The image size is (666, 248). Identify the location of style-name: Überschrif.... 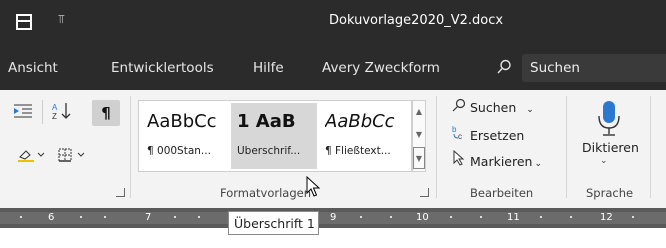
(269, 151).